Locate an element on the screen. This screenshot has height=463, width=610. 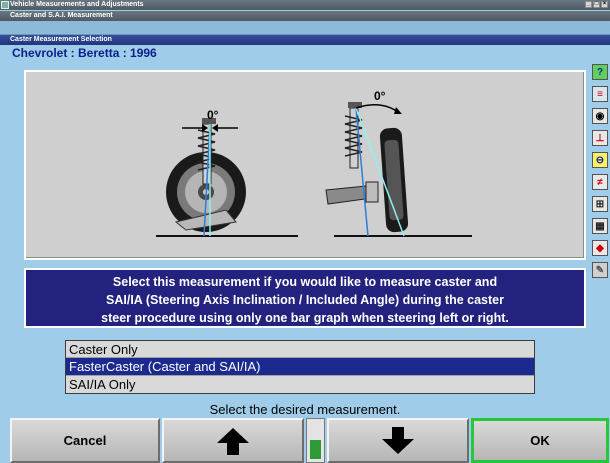
camber-icon: ≠ is located at coordinates (600, 182).